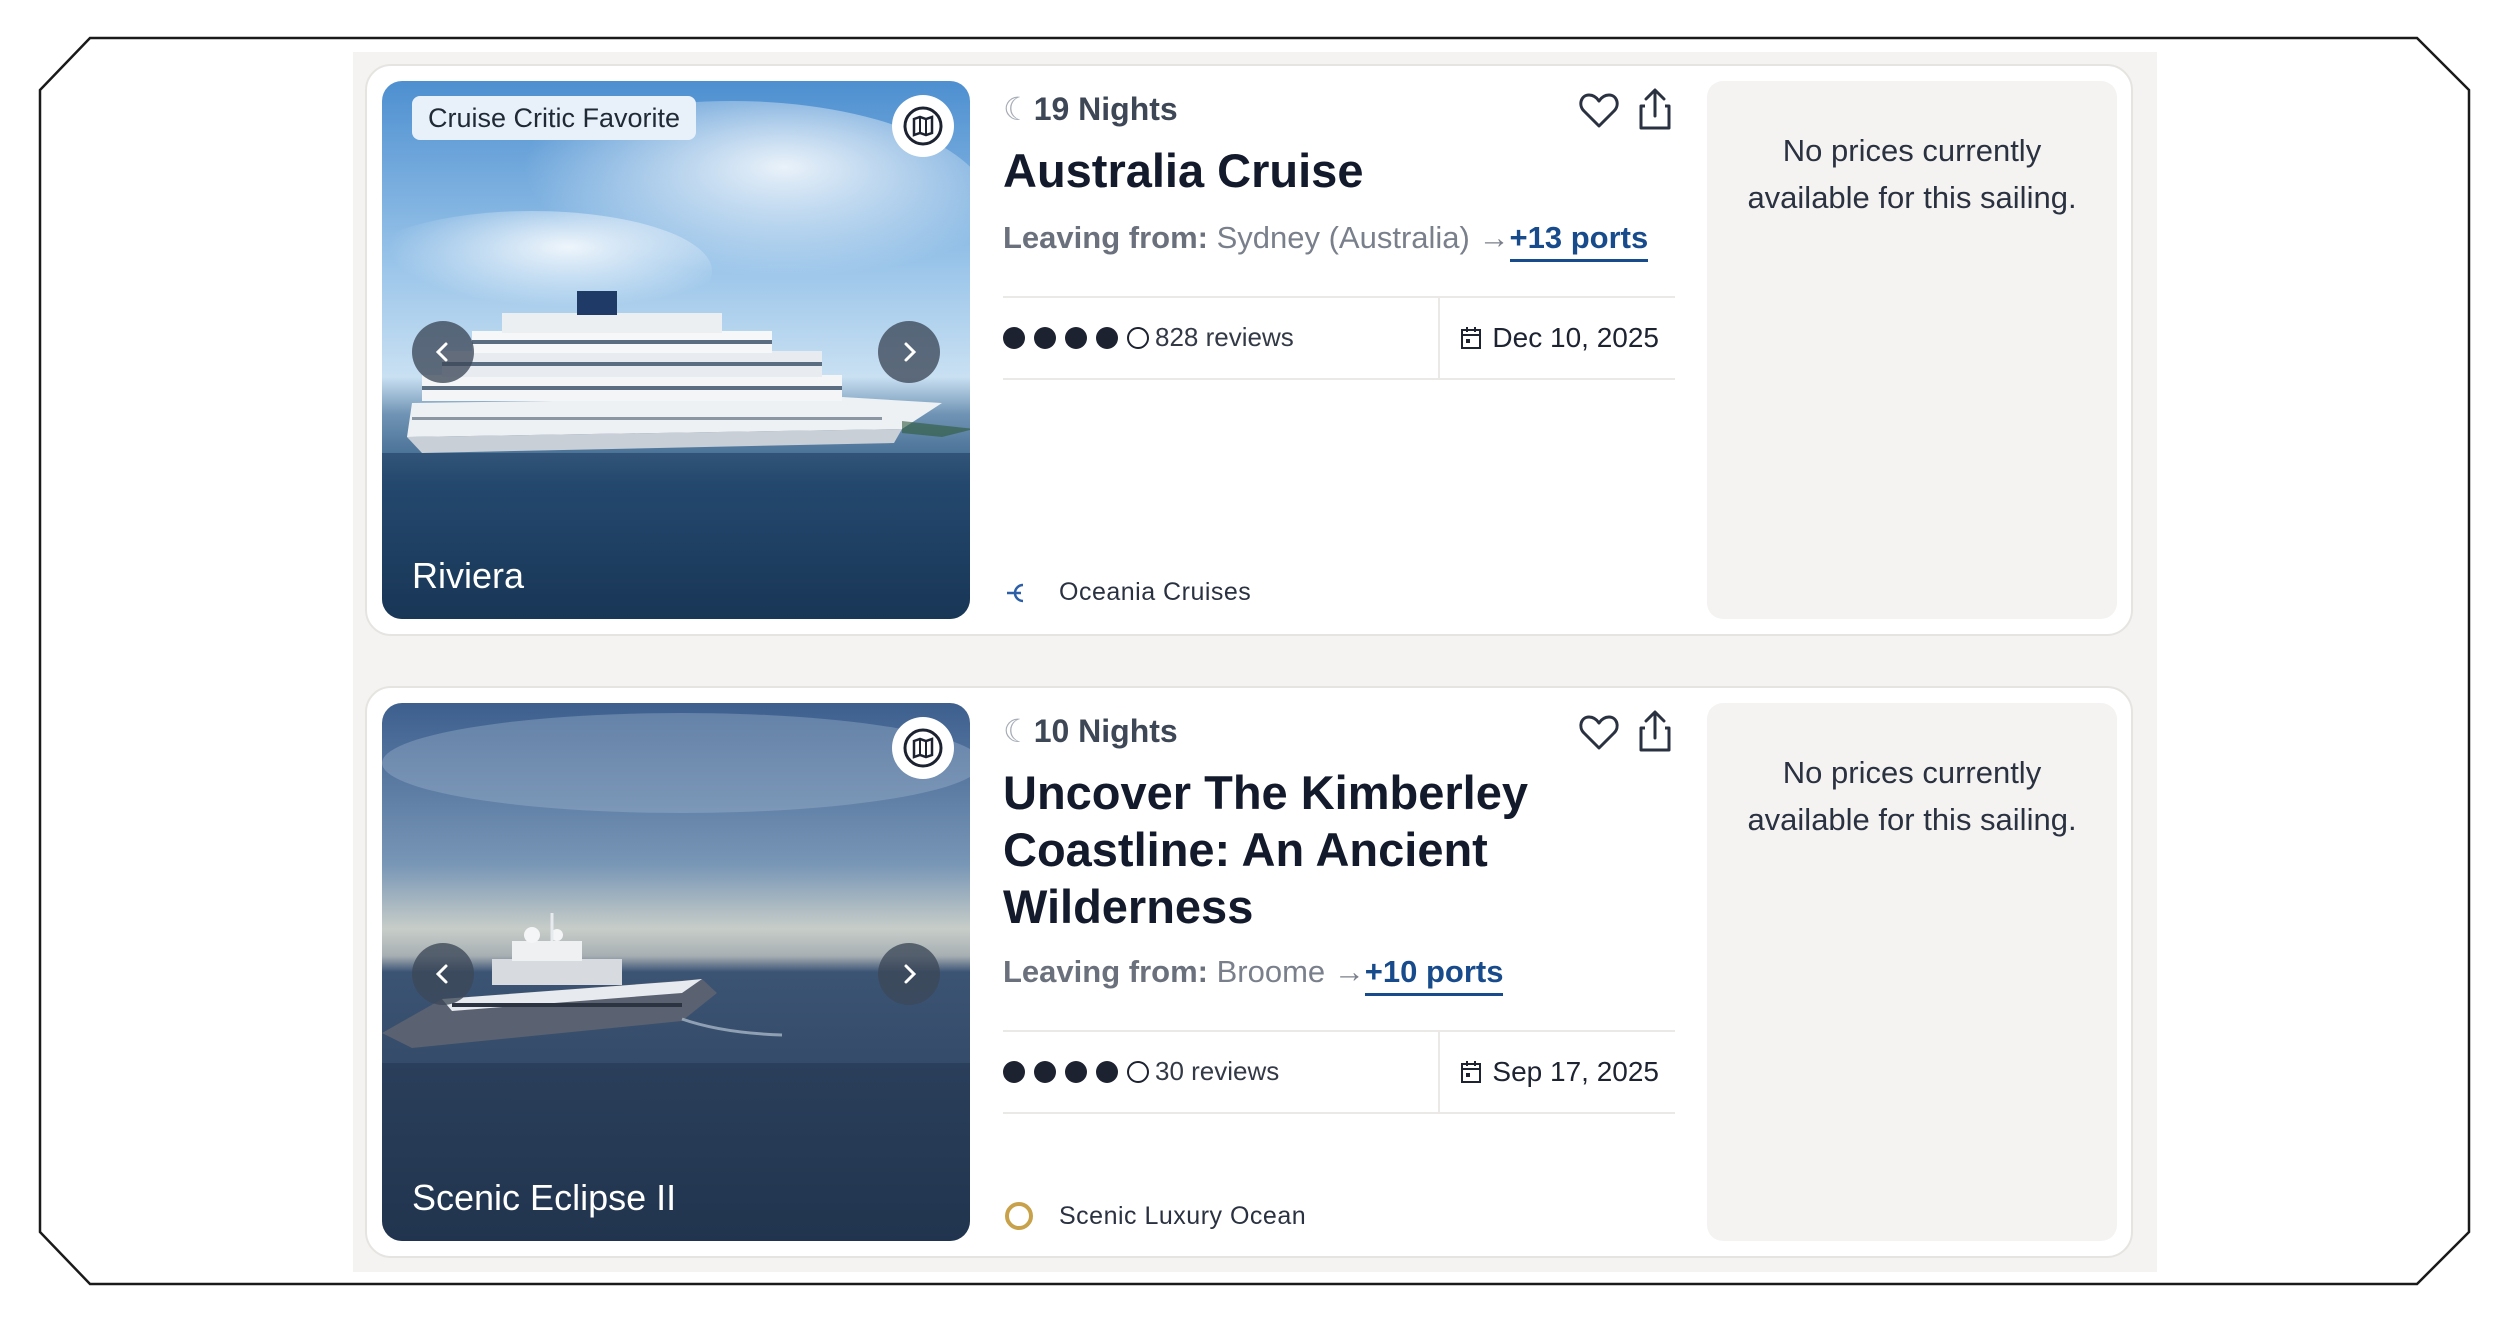 This screenshot has width=2507, height=1322. Describe the element at coordinates (1339, 1072) in the screenshot. I see `rating-date-row: 30 reviews Sep 17, 2025` at that location.